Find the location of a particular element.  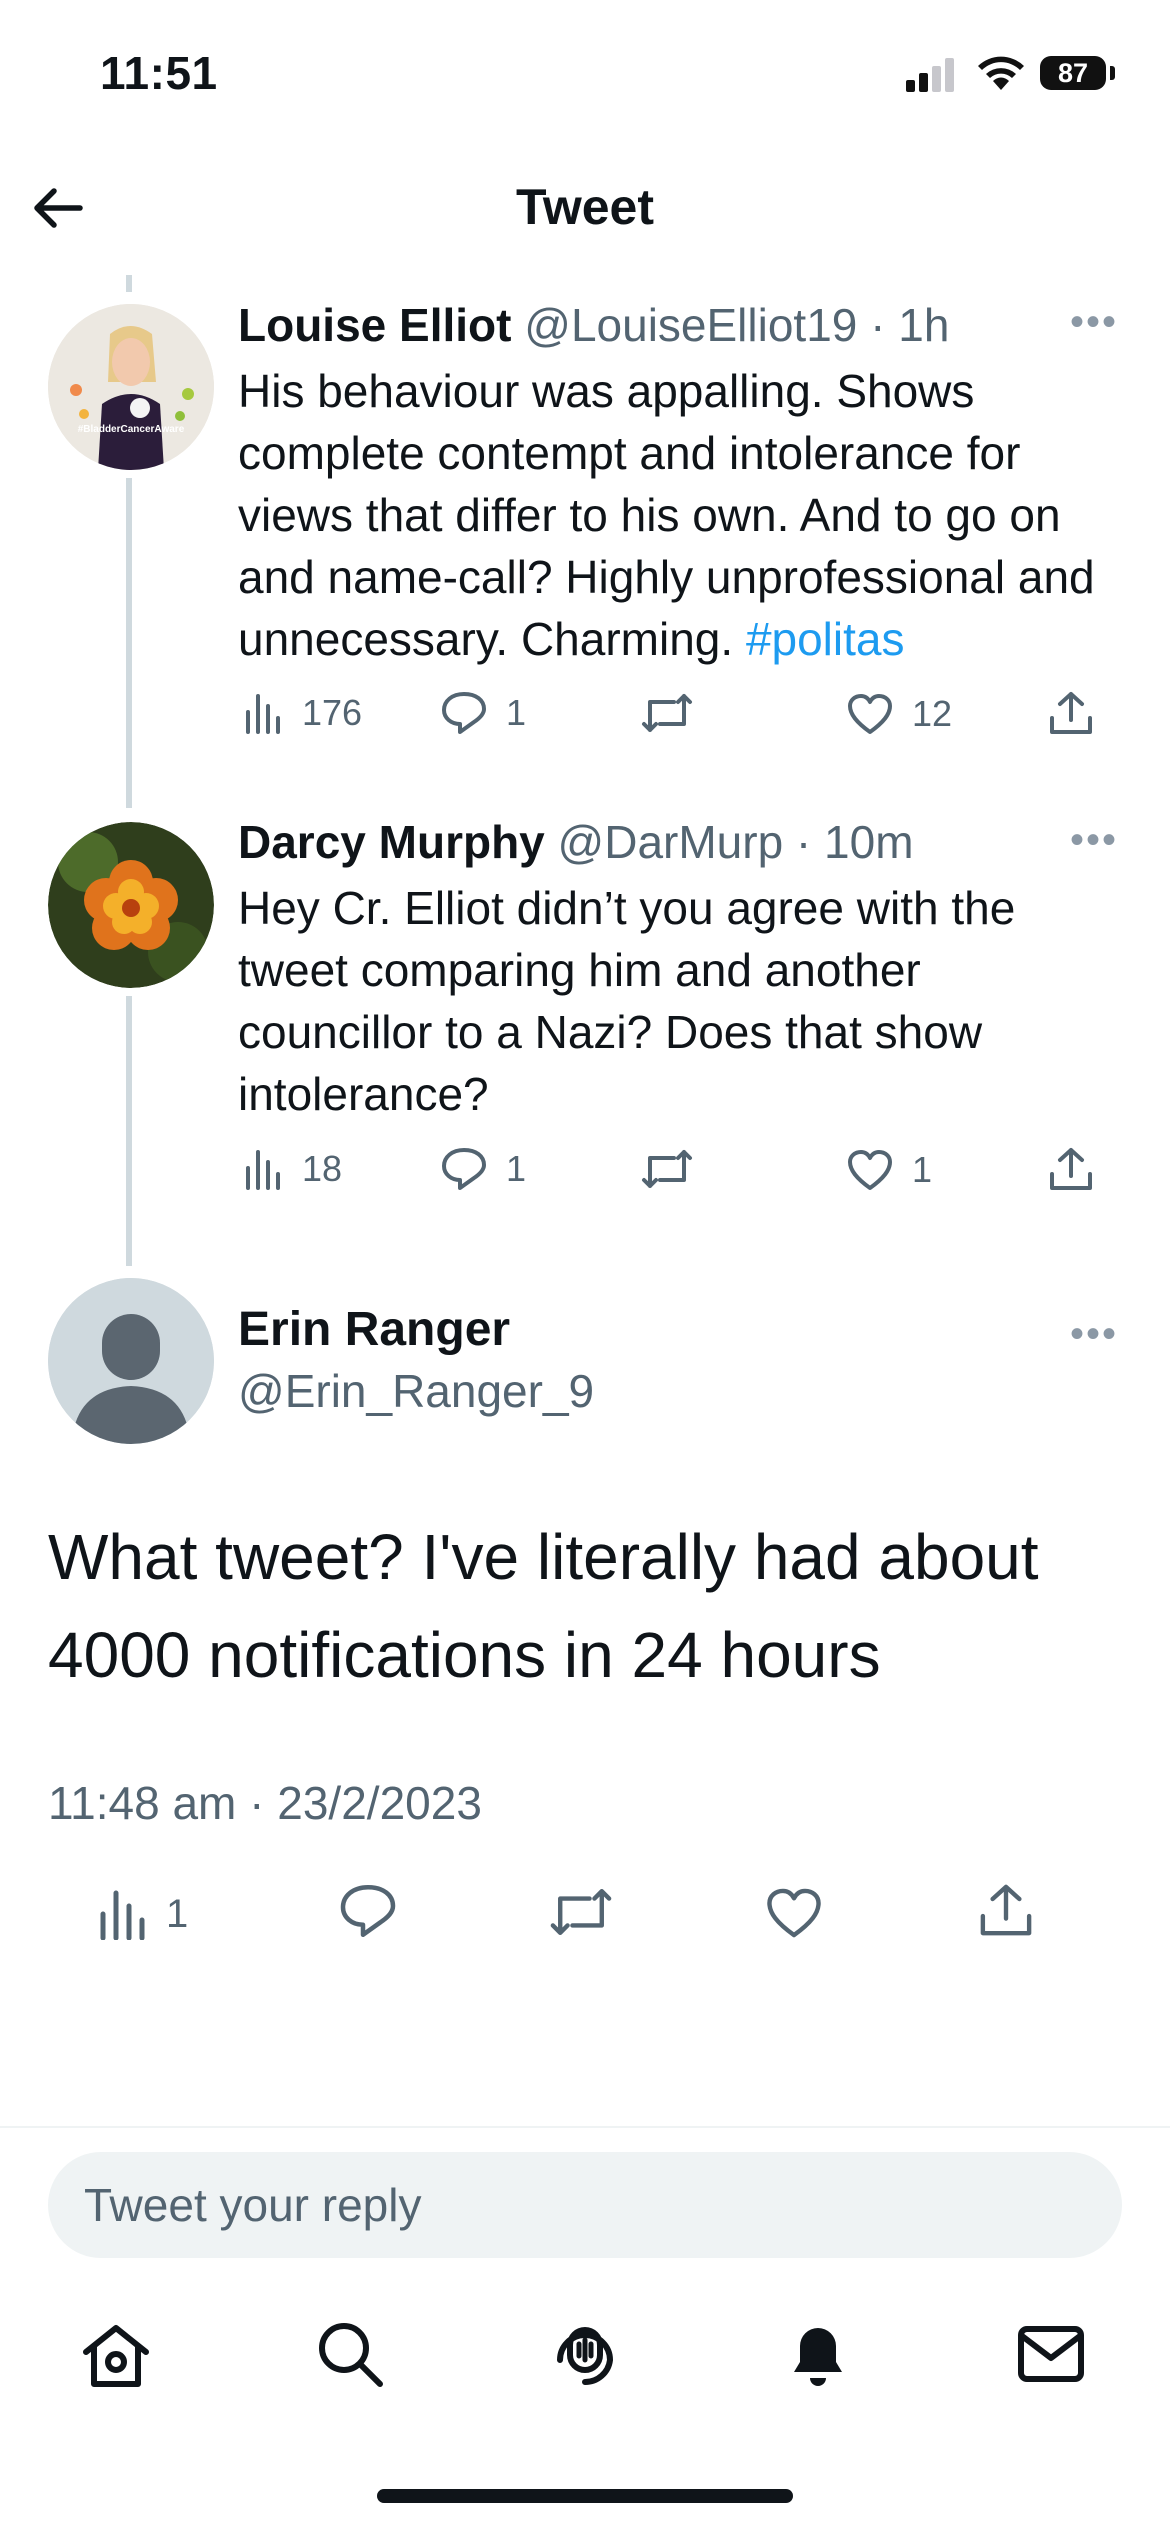

wifi-icon is located at coordinates (1001, 73).